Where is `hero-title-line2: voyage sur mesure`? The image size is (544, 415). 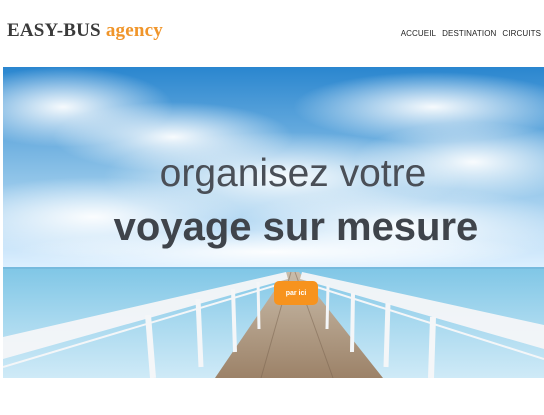 hero-title-line2: voyage sur mesure is located at coordinates (296, 227).